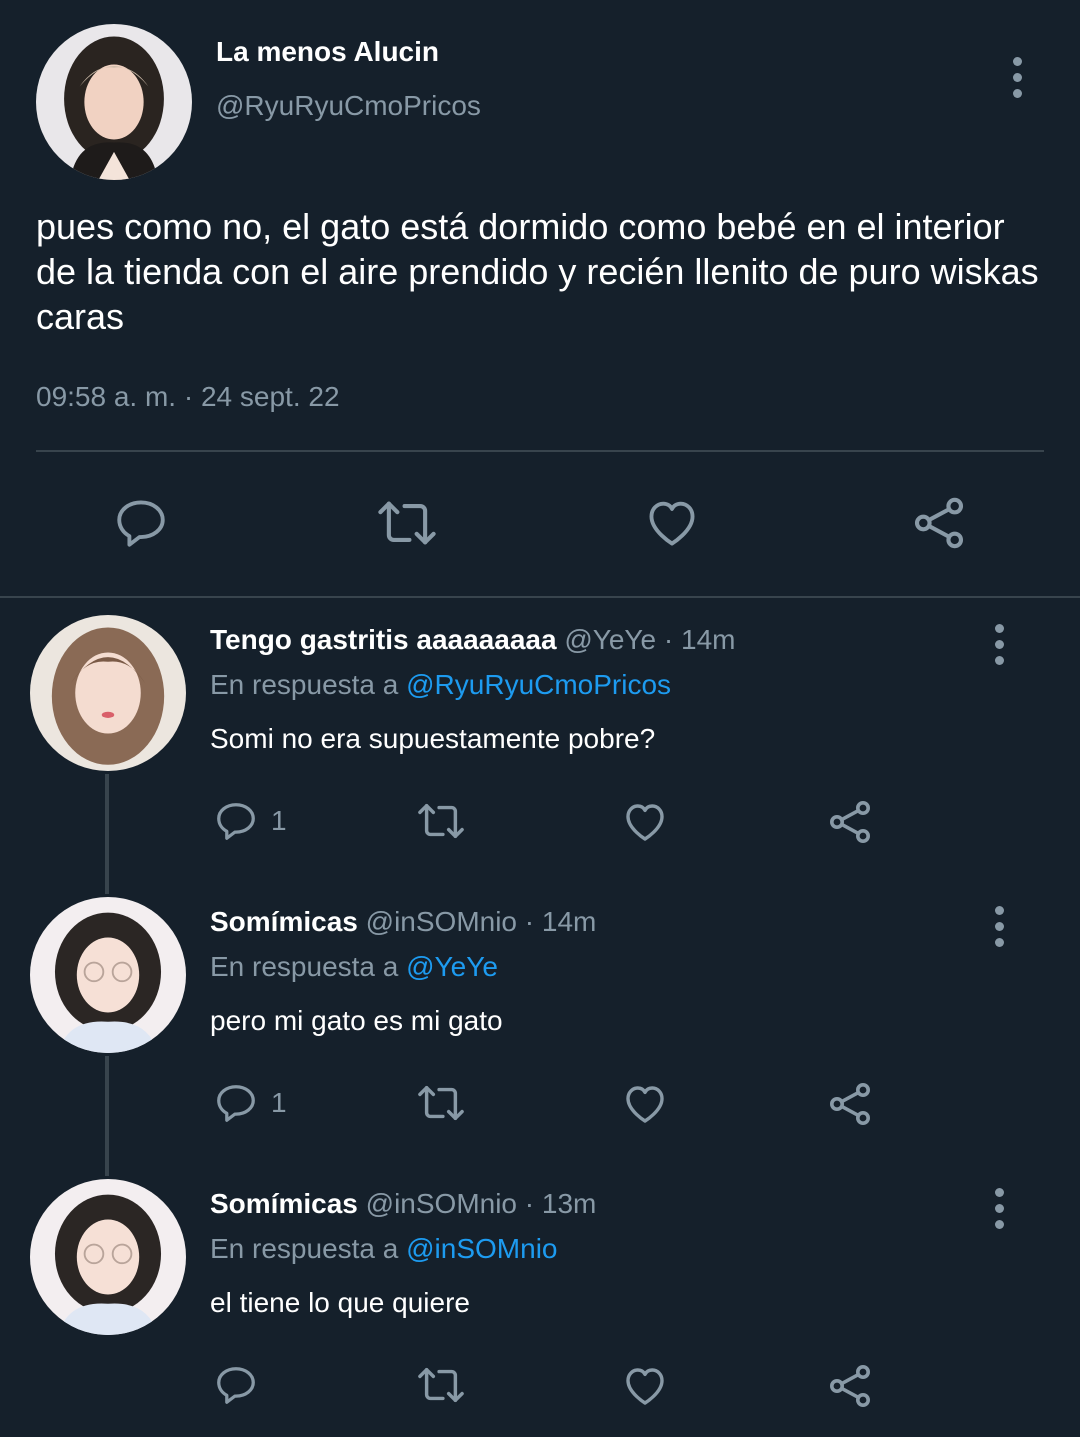 The height and width of the screenshot is (1437, 1080). I want to click on reply-context: En respuesta a @RyuRyuCmoPricos, so click(440, 685).